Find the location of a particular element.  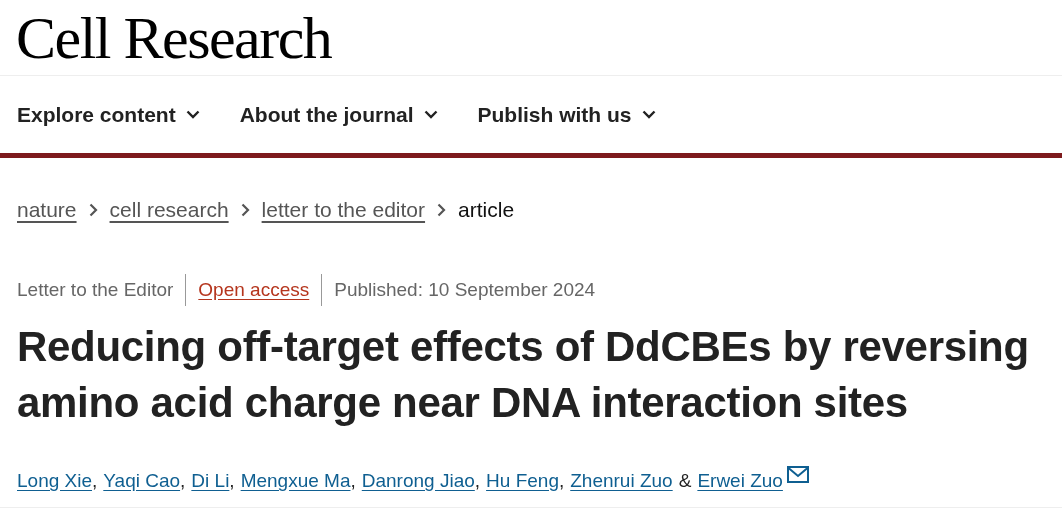

breadcrumb-link: nature is located at coordinates (47, 210).